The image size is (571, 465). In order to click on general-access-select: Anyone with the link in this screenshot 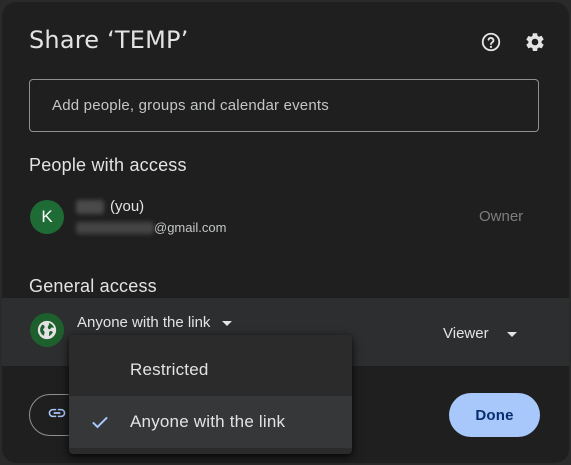, I will do `click(155, 322)`.